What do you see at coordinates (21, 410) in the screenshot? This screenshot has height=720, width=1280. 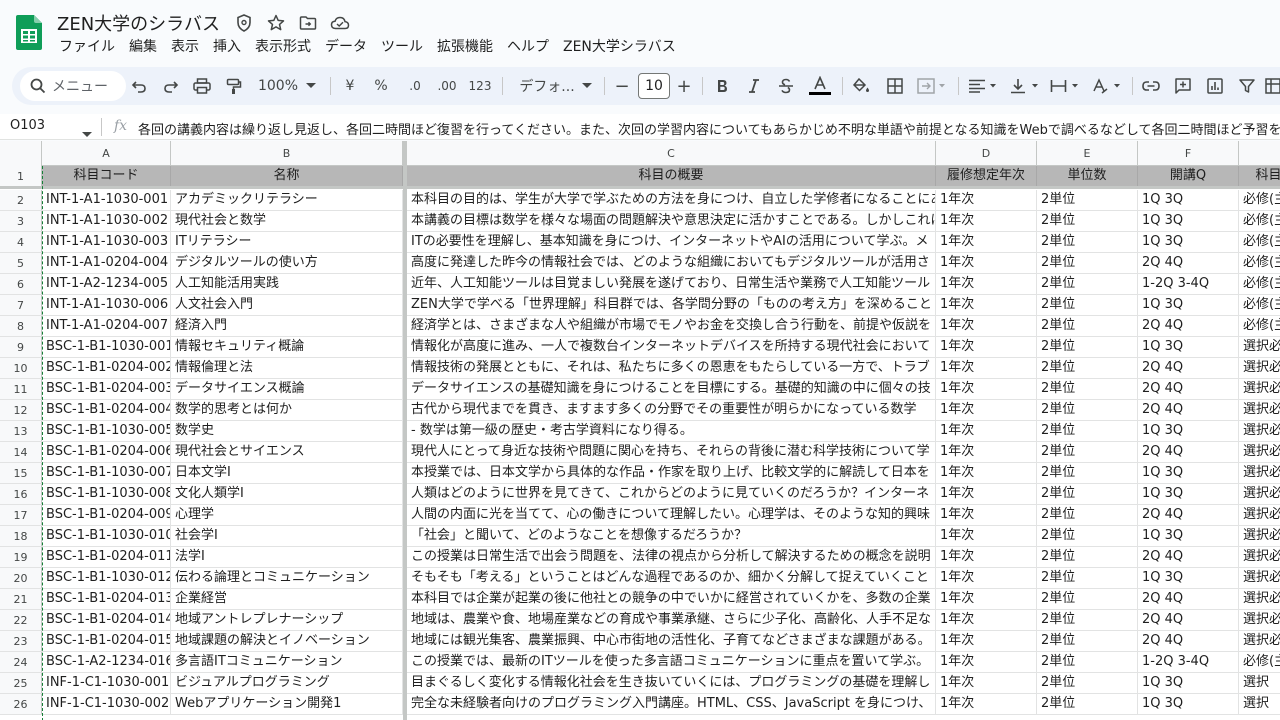 I see `row-number: 12` at bounding box center [21, 410].